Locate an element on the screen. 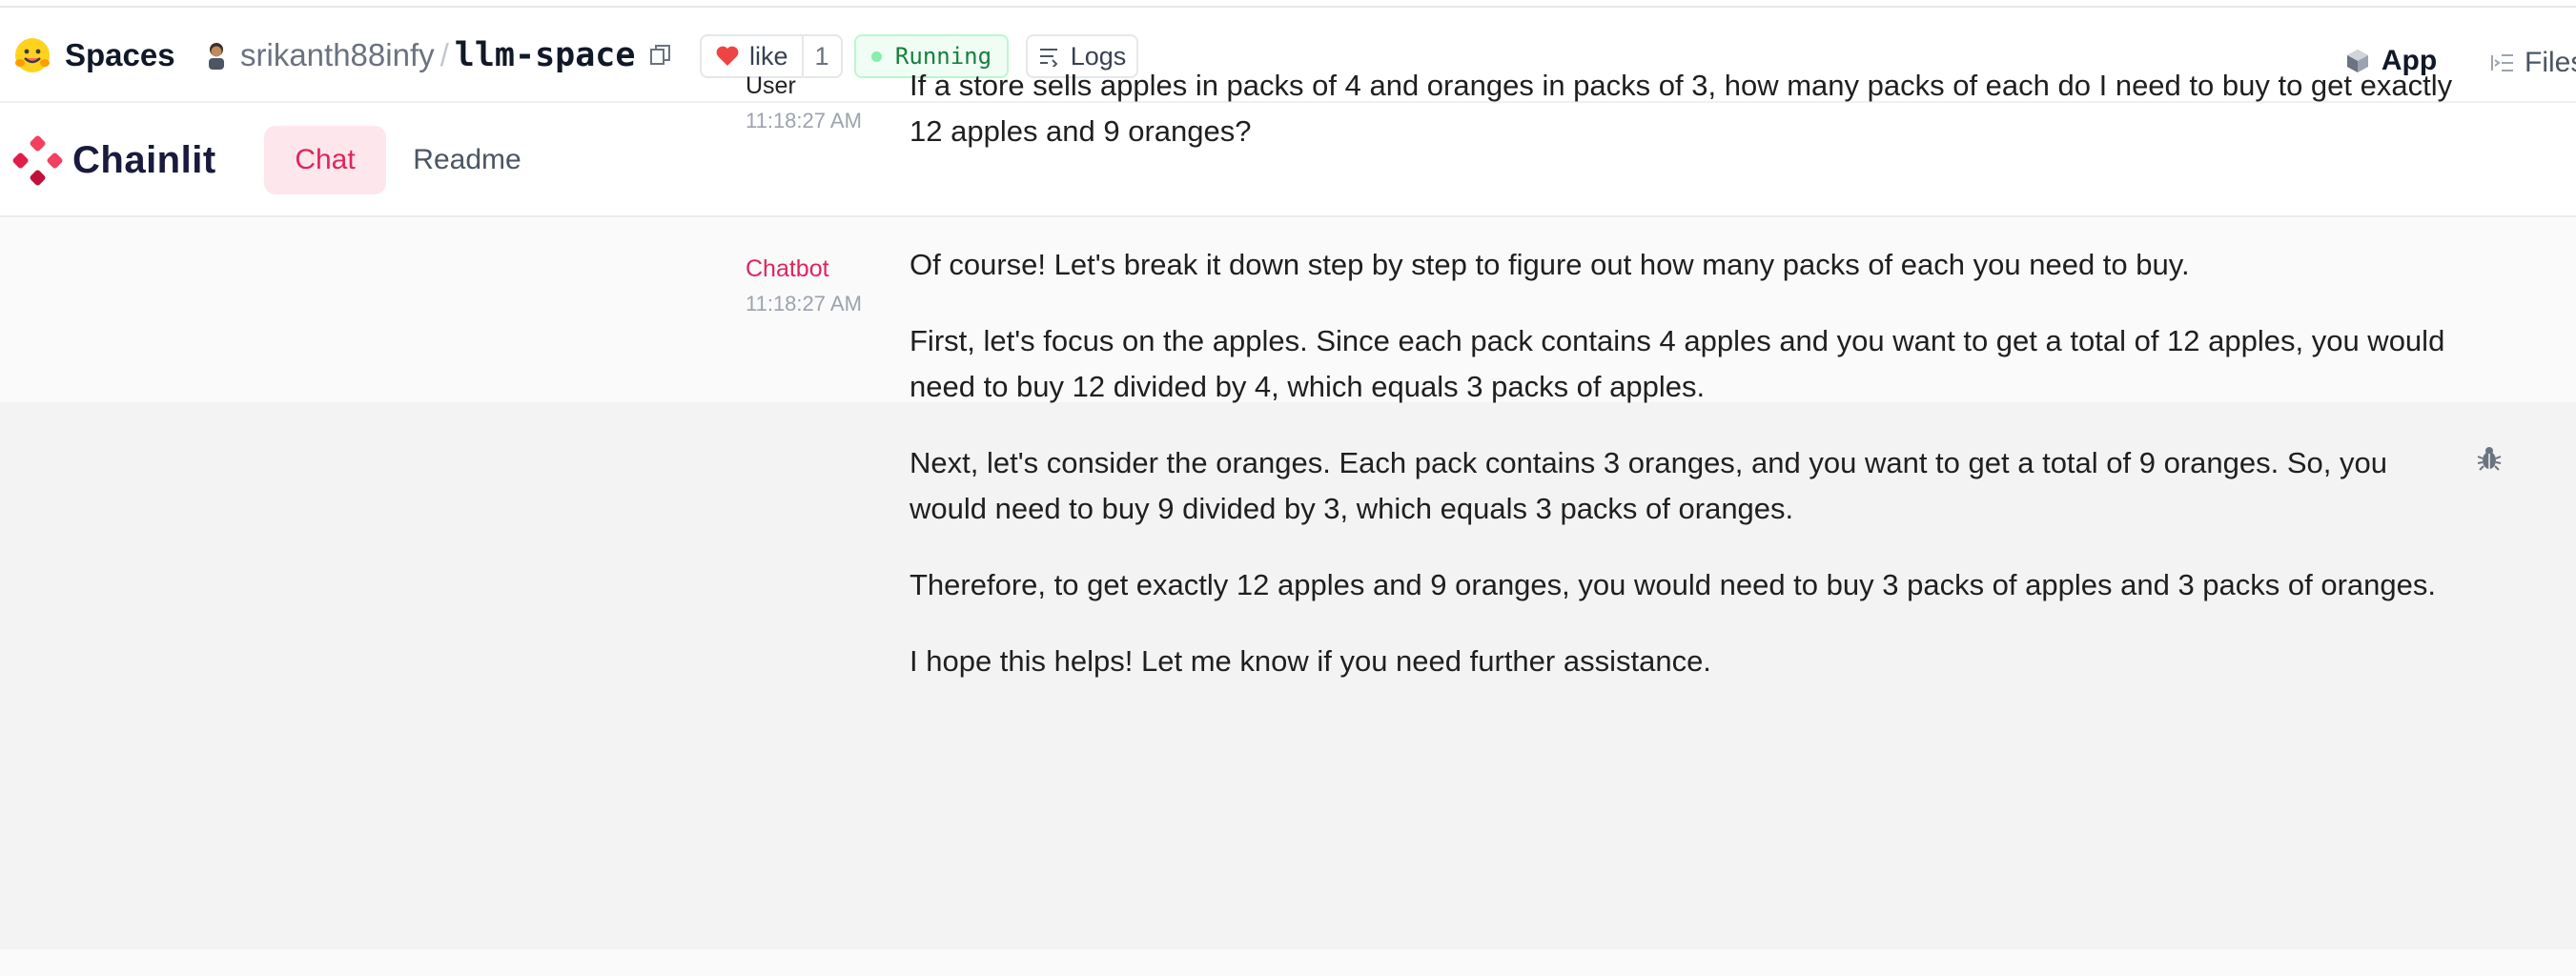 The image size is (2576, 976). message-author: User is located at coordinates (771, 85).